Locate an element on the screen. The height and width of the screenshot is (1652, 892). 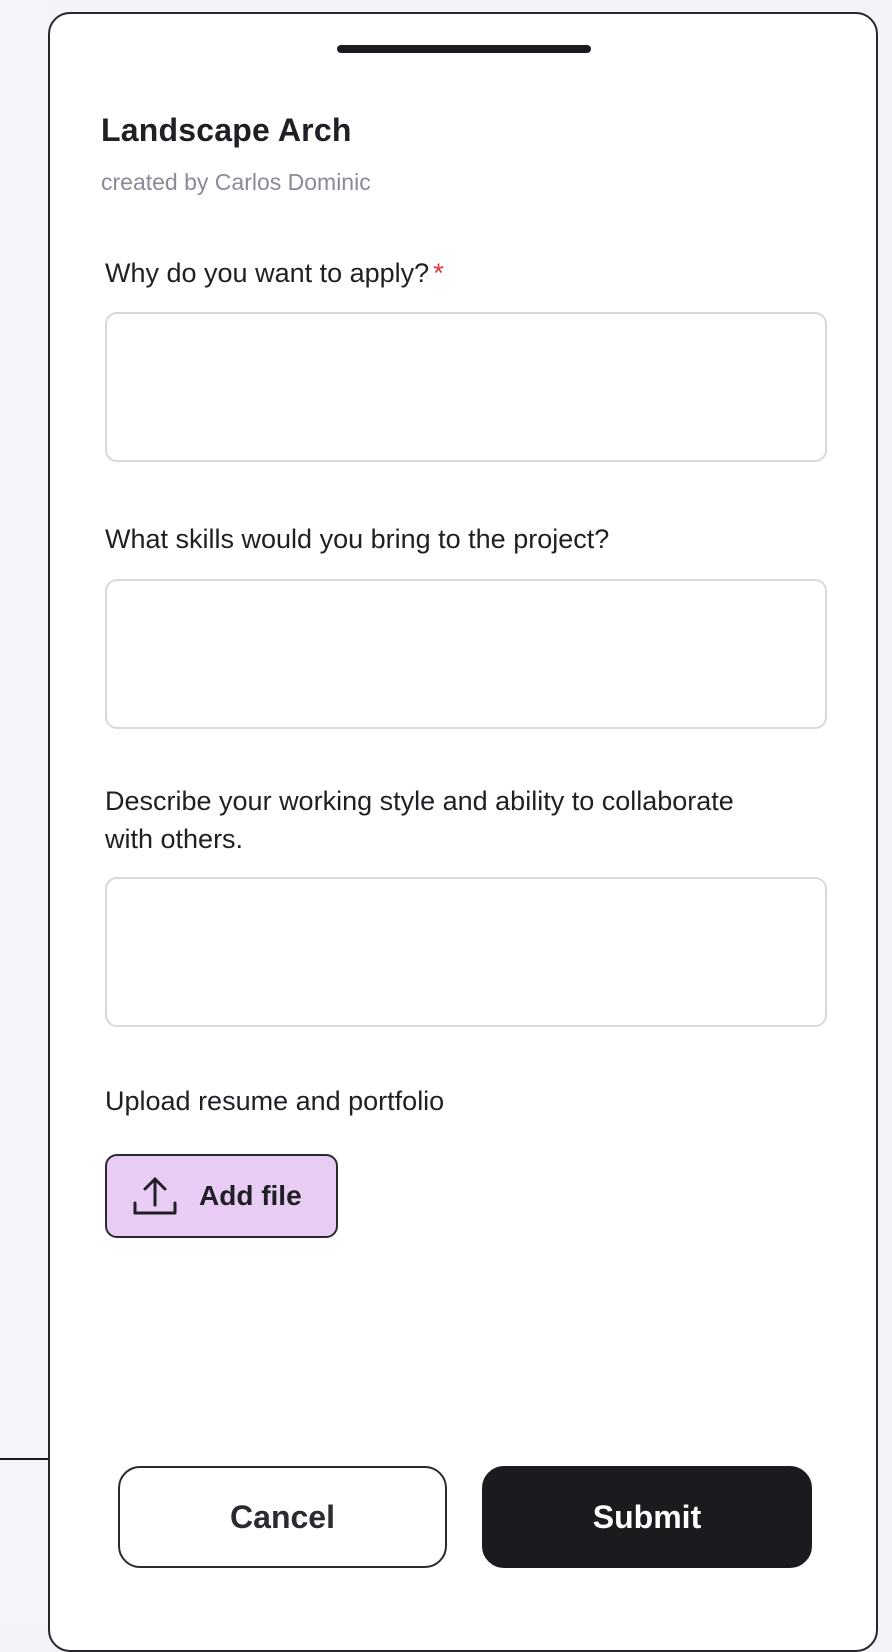
background-divider is located at coordinates (25, 1459).